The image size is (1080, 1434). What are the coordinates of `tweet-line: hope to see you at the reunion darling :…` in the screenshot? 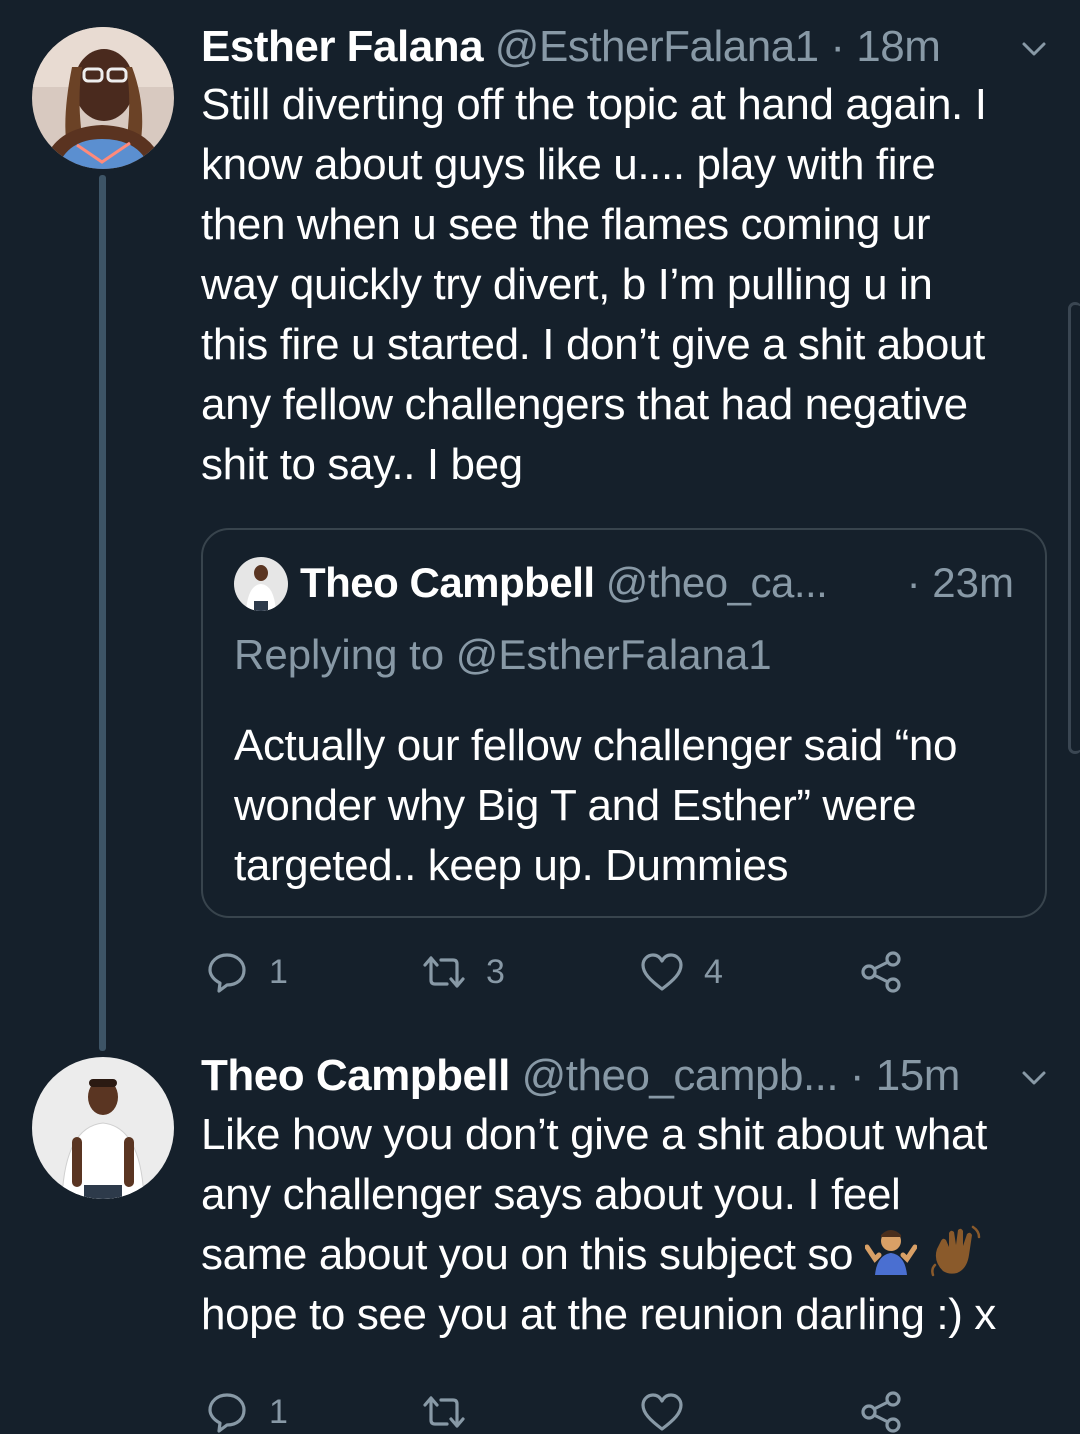 It's located at (598, 1314).